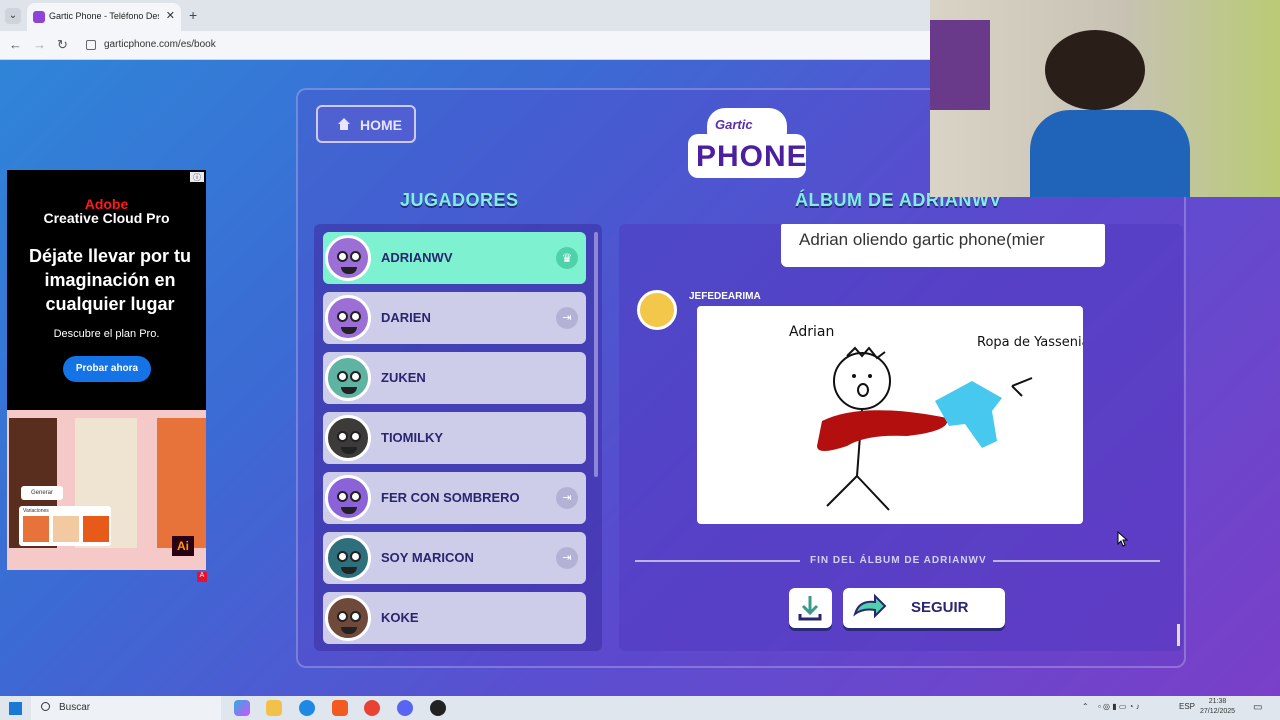  What do you see at coordinates (898, 560) in the screenshot?
I see `end-of-album-label: FIN DEL ÁLBUM DE ADRIANWV` at bounding box center [898, 560].